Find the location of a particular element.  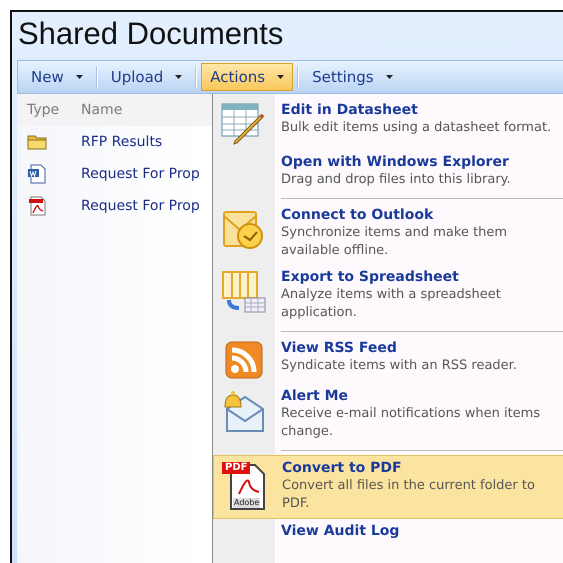

menu-item-title: View Audit Log is located at coordinates (340, 531).